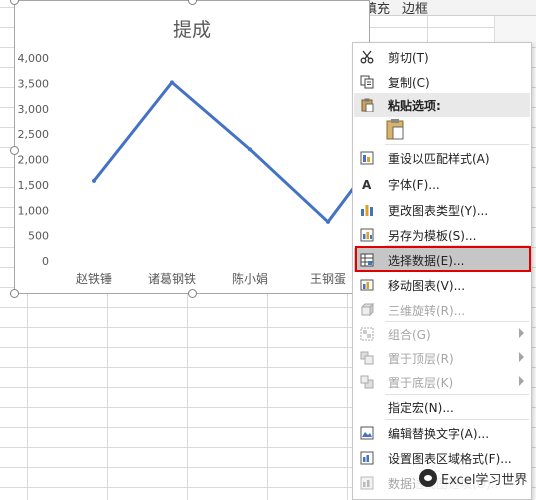 This screenshot has width=536, height=500. Describe the element at coordinates (395, 129) in the screenshot. I see `clipboard-icon` at that location.